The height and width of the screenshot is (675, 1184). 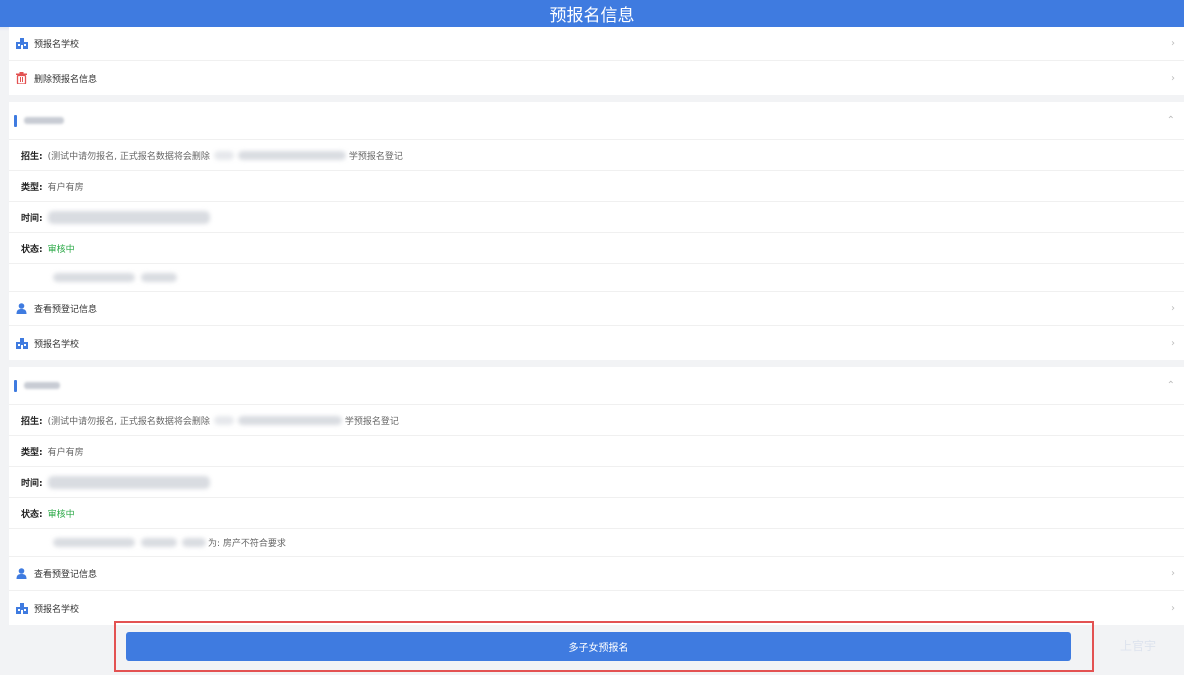 What do you see at coordinates (596, 543) in the screenshot?
I see `review-note-row: 为: 房产不符合要求` at bounding box center [596, 543].